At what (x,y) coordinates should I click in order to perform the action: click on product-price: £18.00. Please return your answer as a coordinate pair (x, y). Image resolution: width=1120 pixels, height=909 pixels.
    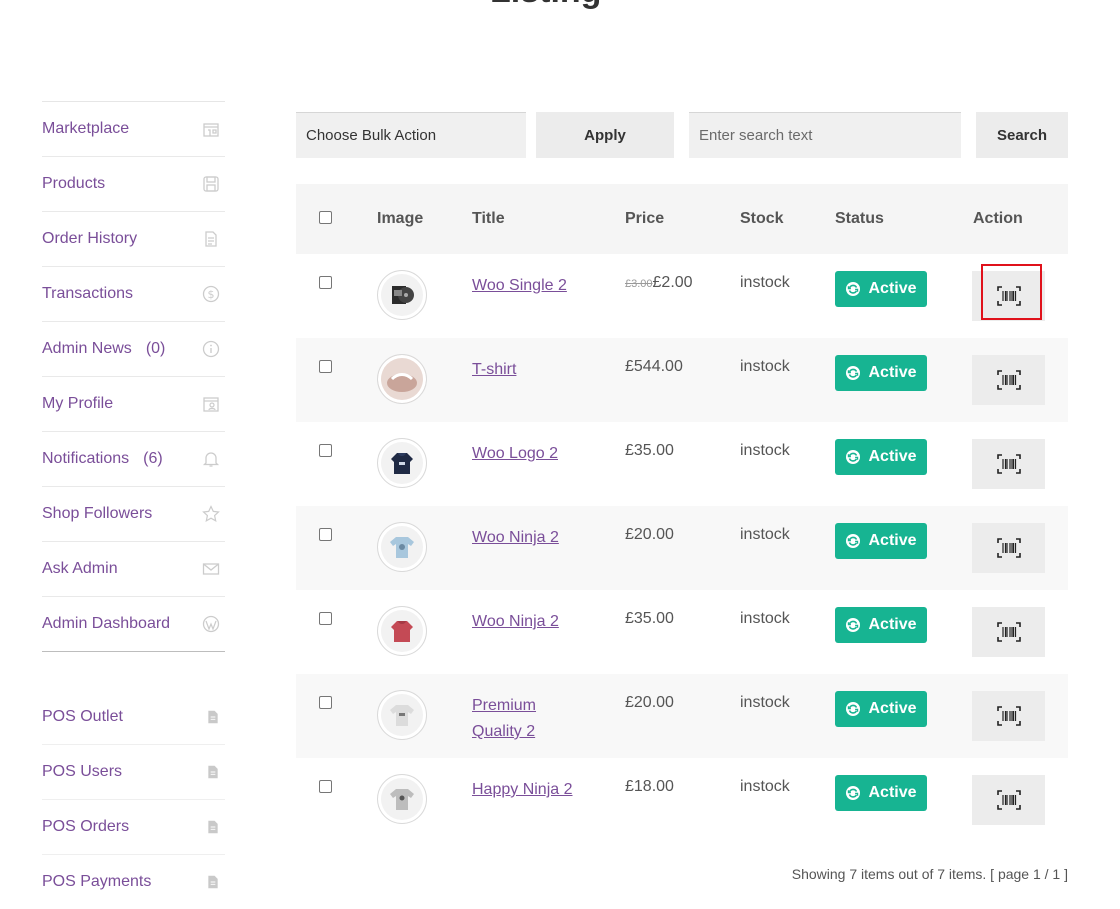
    Looking at the image, I should click on (649, 787).